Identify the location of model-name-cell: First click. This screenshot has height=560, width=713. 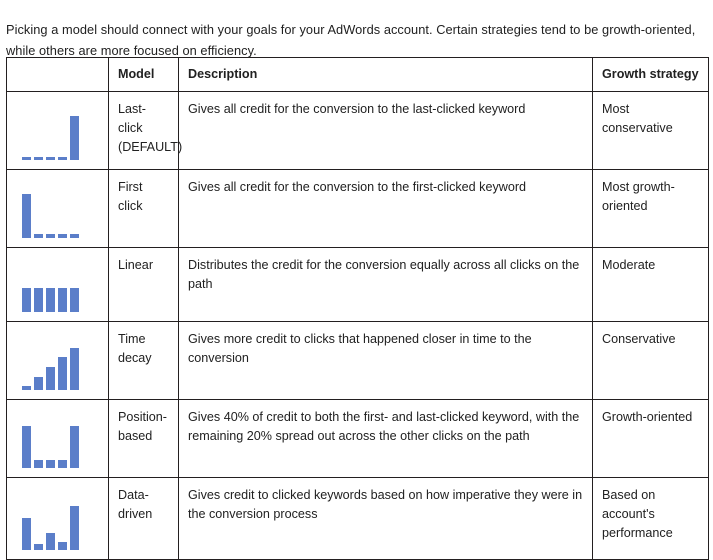
(143, 208).